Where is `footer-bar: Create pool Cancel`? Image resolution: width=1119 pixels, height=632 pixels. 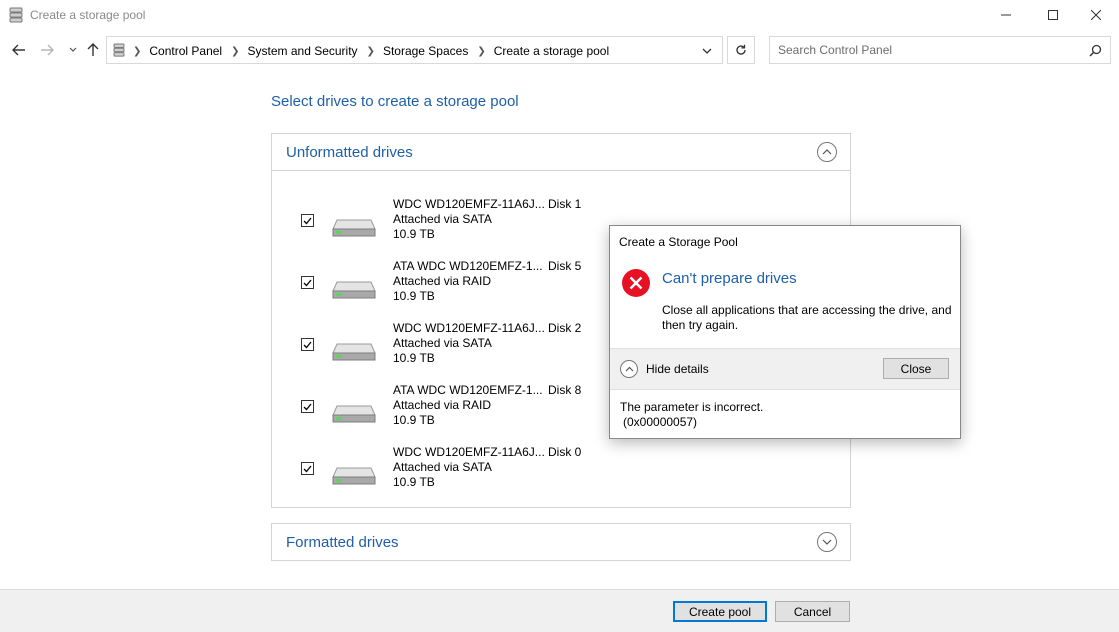 footer-bar: Create pool Cancel is located at coordinates (559, 610).